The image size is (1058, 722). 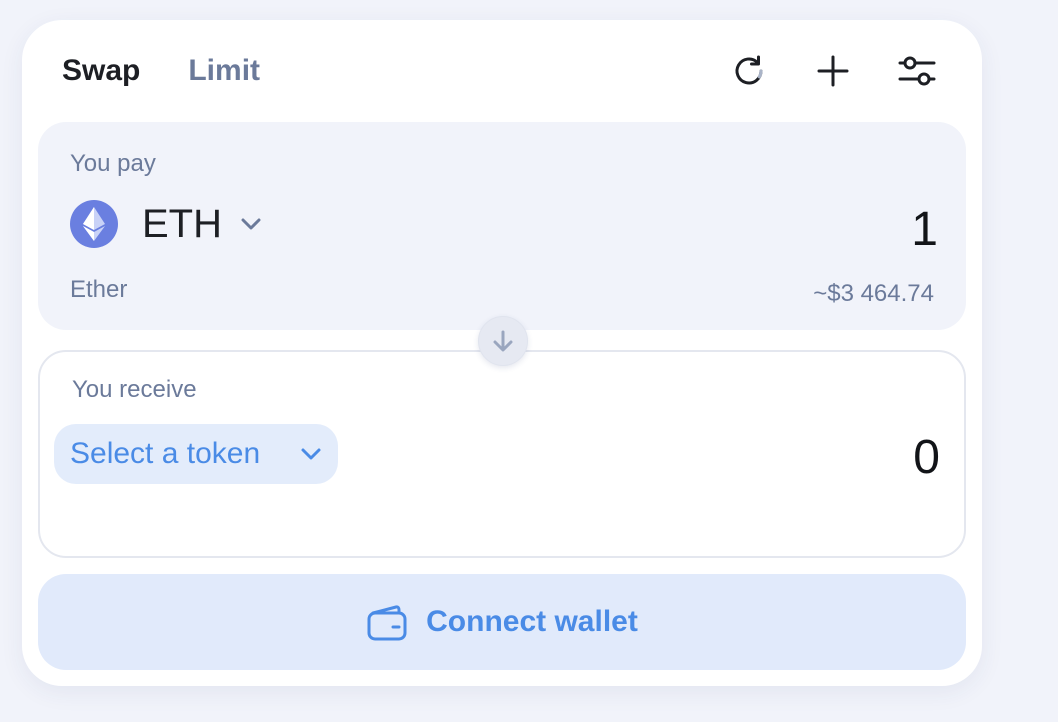 What do you see at coordinates (873, 293) in the screenshot?
I see `pay-fiat-value: ~$3 464.74` at bounding box center [873, 293].